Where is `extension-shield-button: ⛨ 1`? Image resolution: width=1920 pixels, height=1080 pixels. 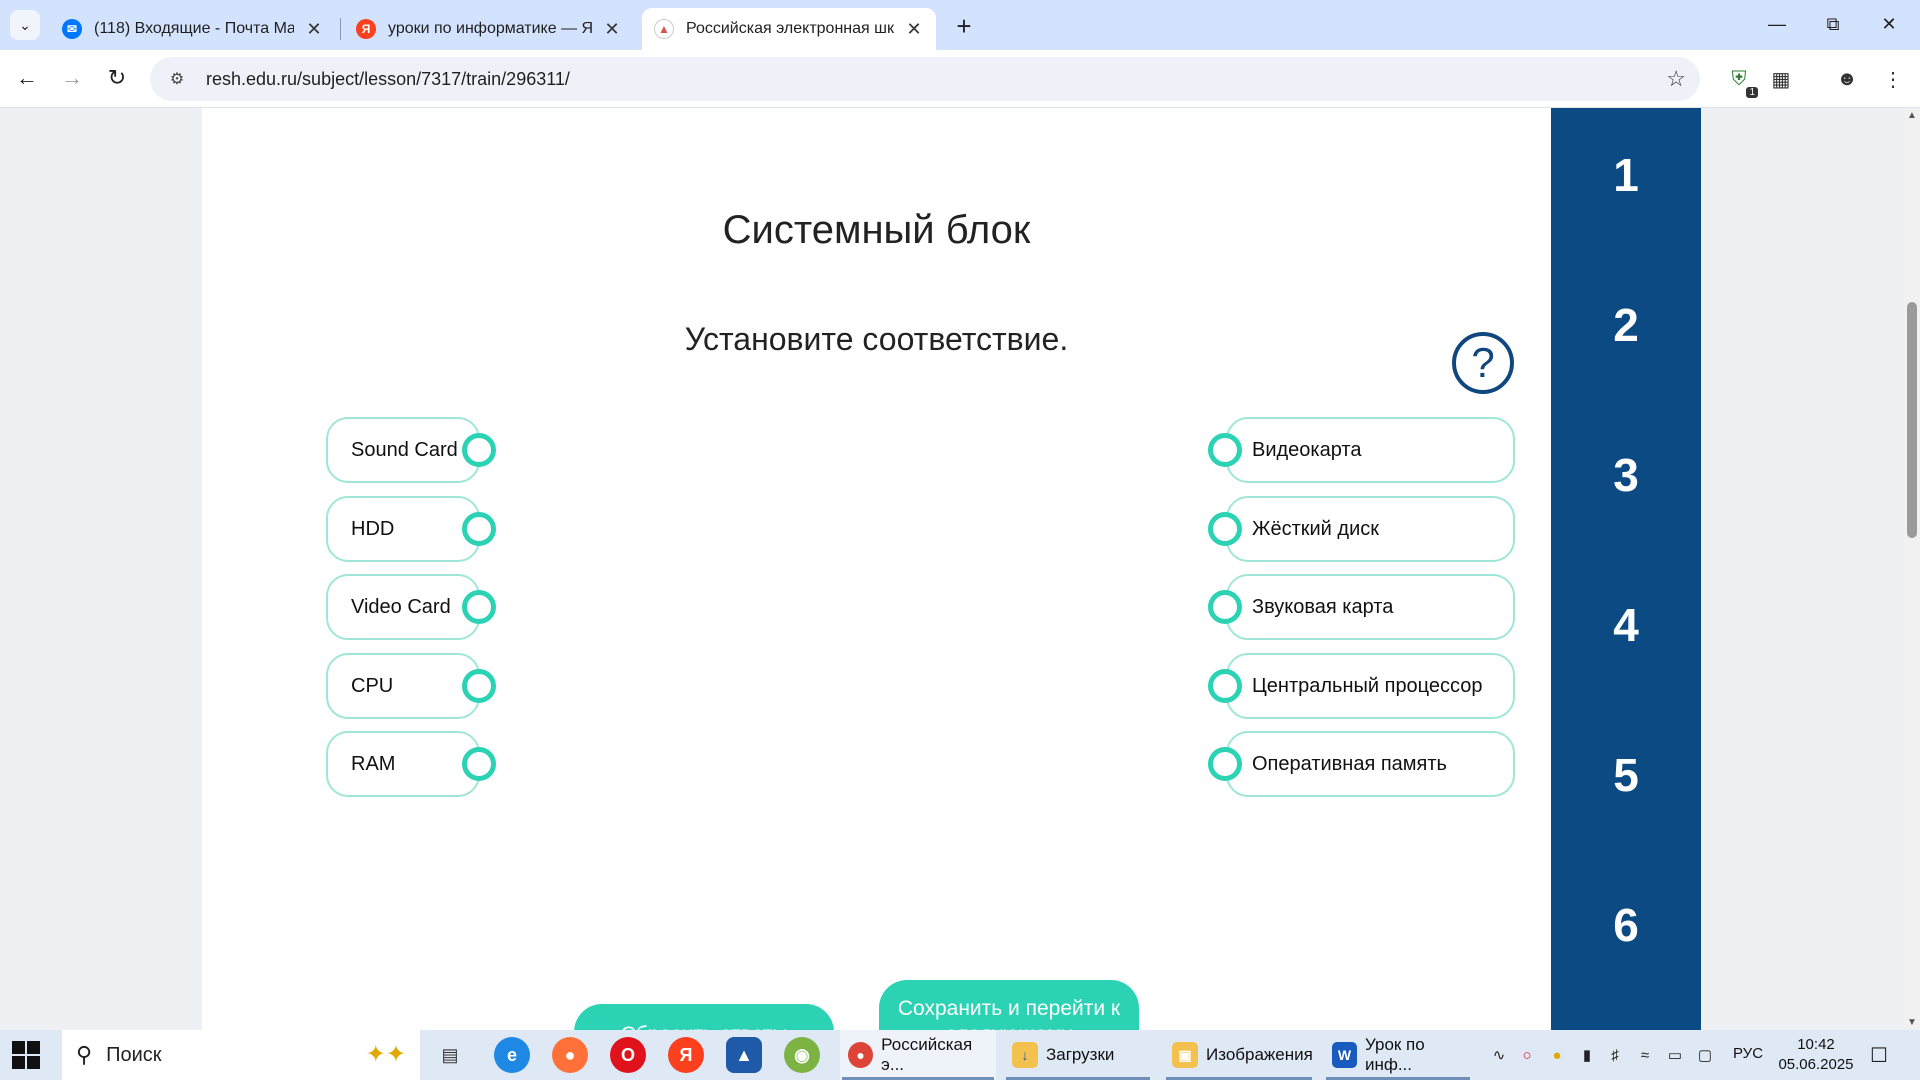 extension-shield-button: ⛨ 1 is located at coordinates (1741, 81).